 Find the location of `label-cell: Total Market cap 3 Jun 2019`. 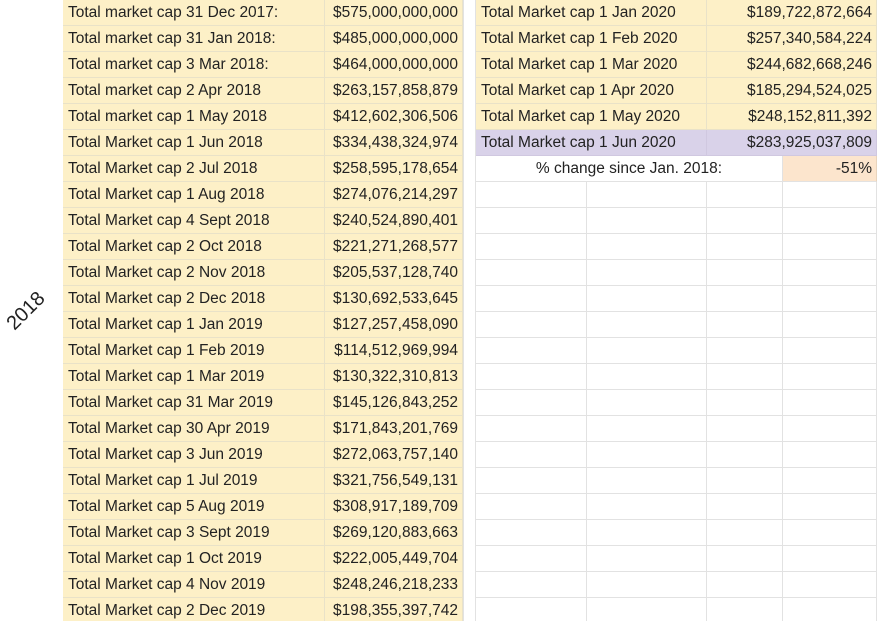

label-cell: Total Market cap 3 Jun 2019 is located at coordinates (194, 455).